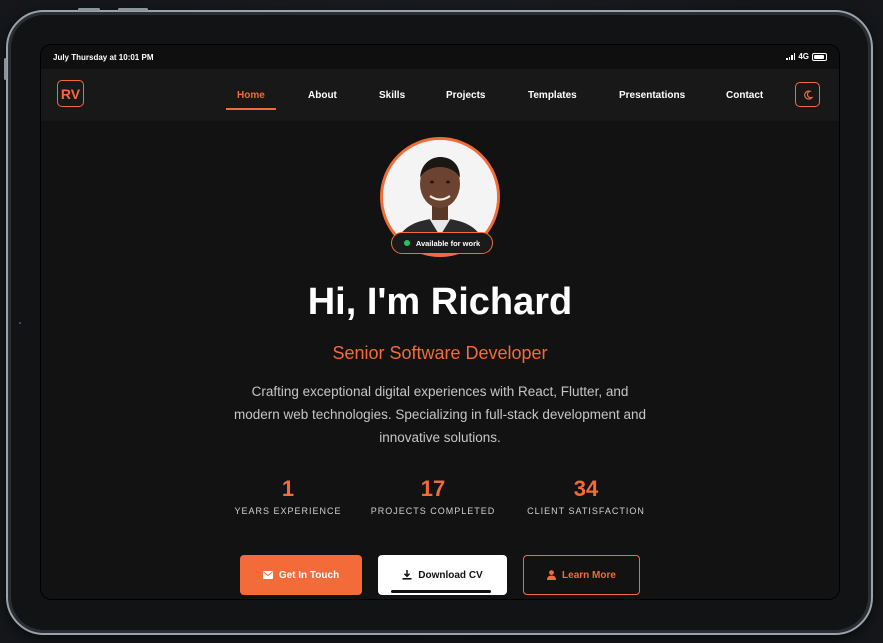  What do you see at coordinates (586, 488) in the screenshot?
I see `stat-value: 34` at bounding box center [586, 488].